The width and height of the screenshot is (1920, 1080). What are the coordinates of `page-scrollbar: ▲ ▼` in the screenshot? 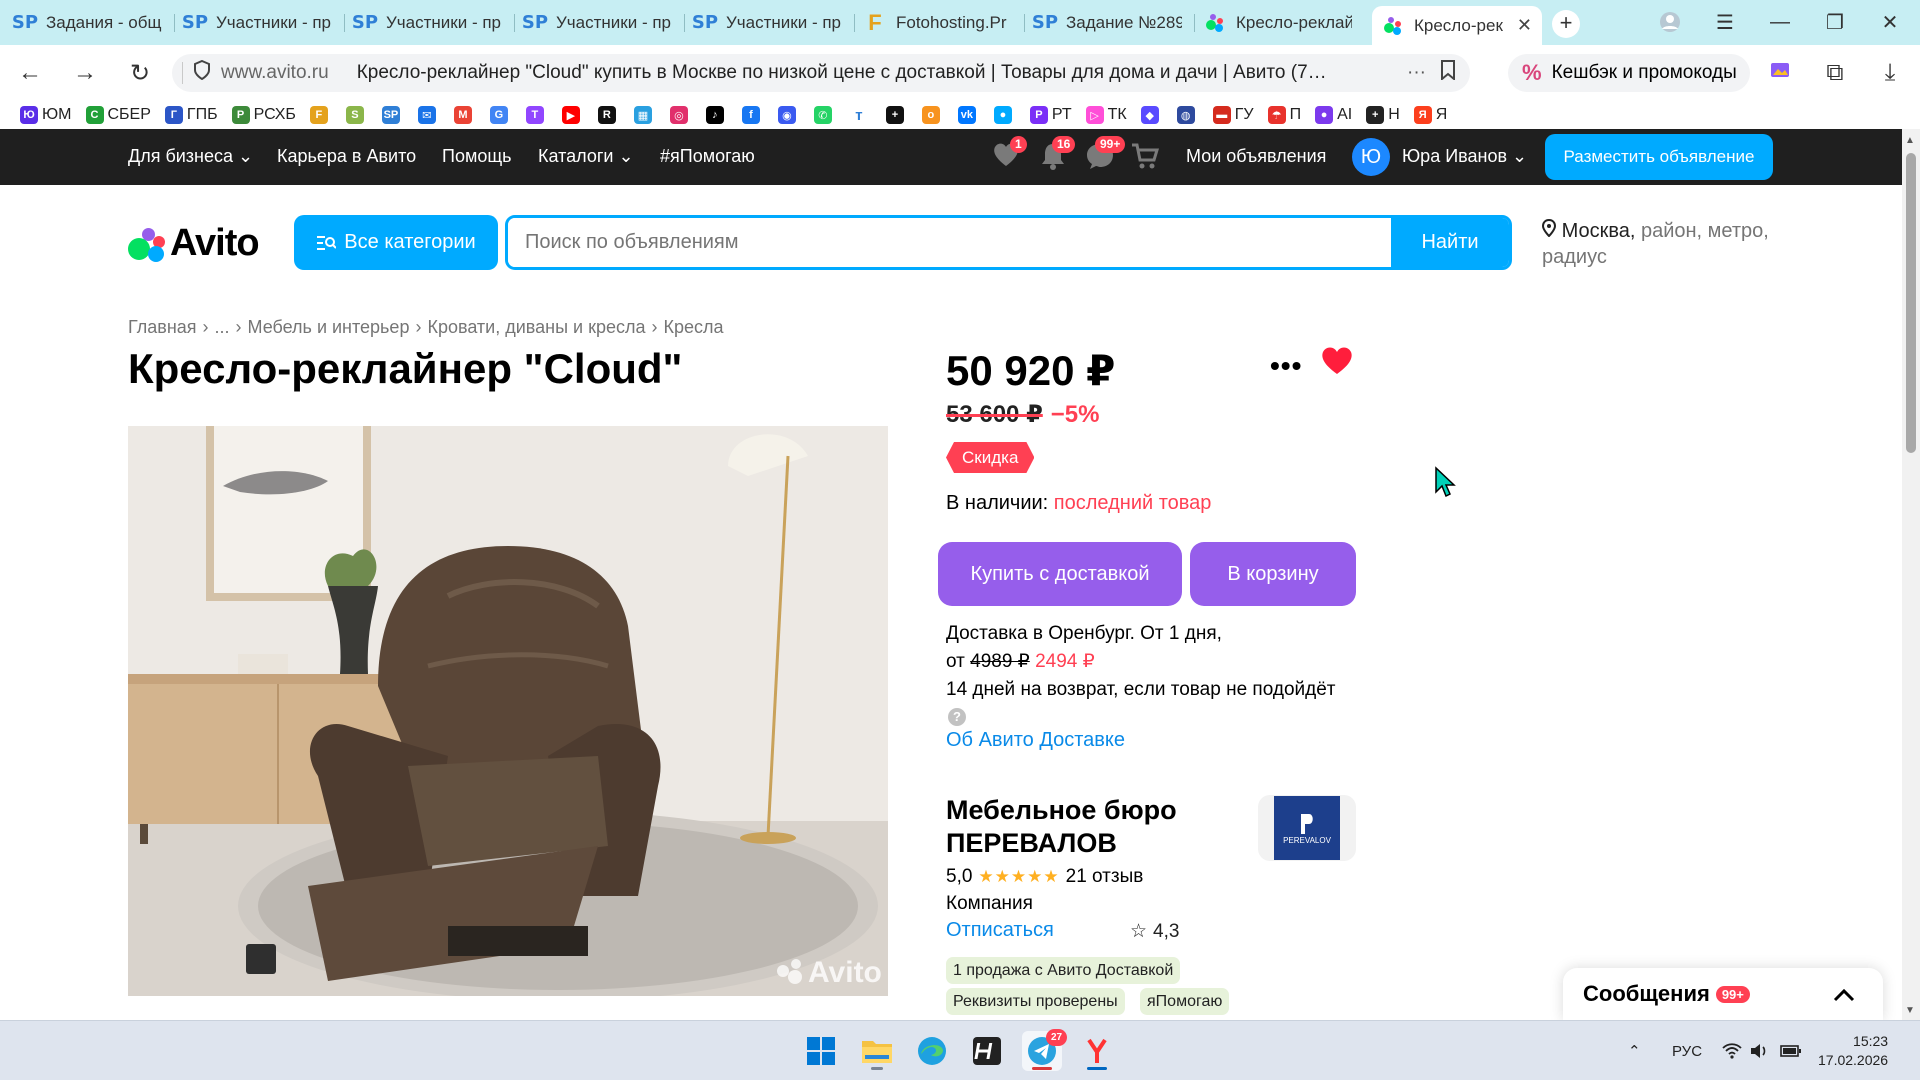 It's located at (1911, 574).